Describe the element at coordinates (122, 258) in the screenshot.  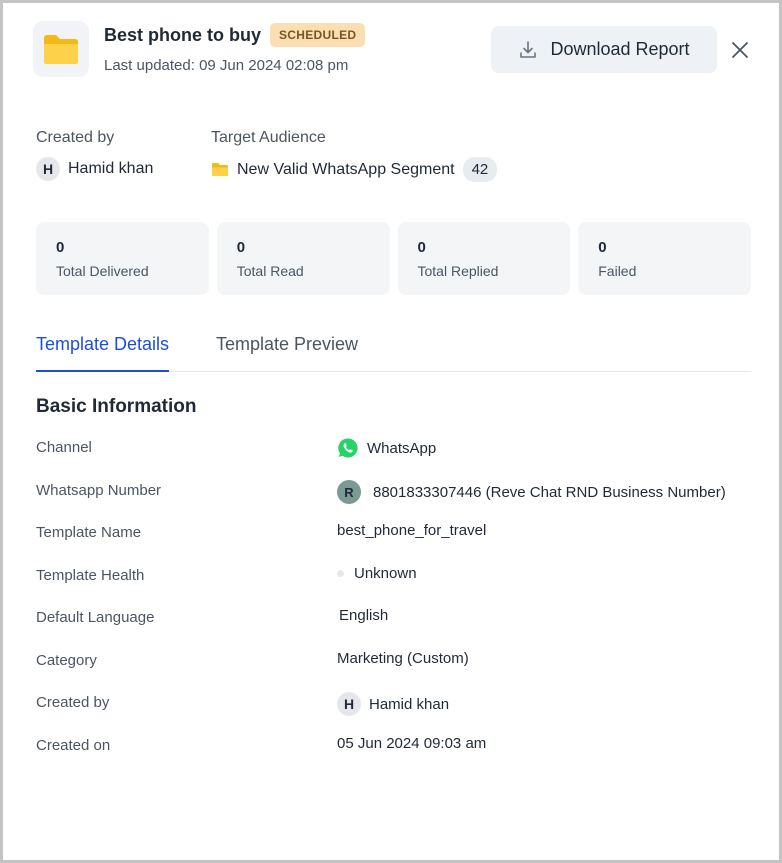
I see `stat-total-delivered: 0 Total Delivered` at that location.